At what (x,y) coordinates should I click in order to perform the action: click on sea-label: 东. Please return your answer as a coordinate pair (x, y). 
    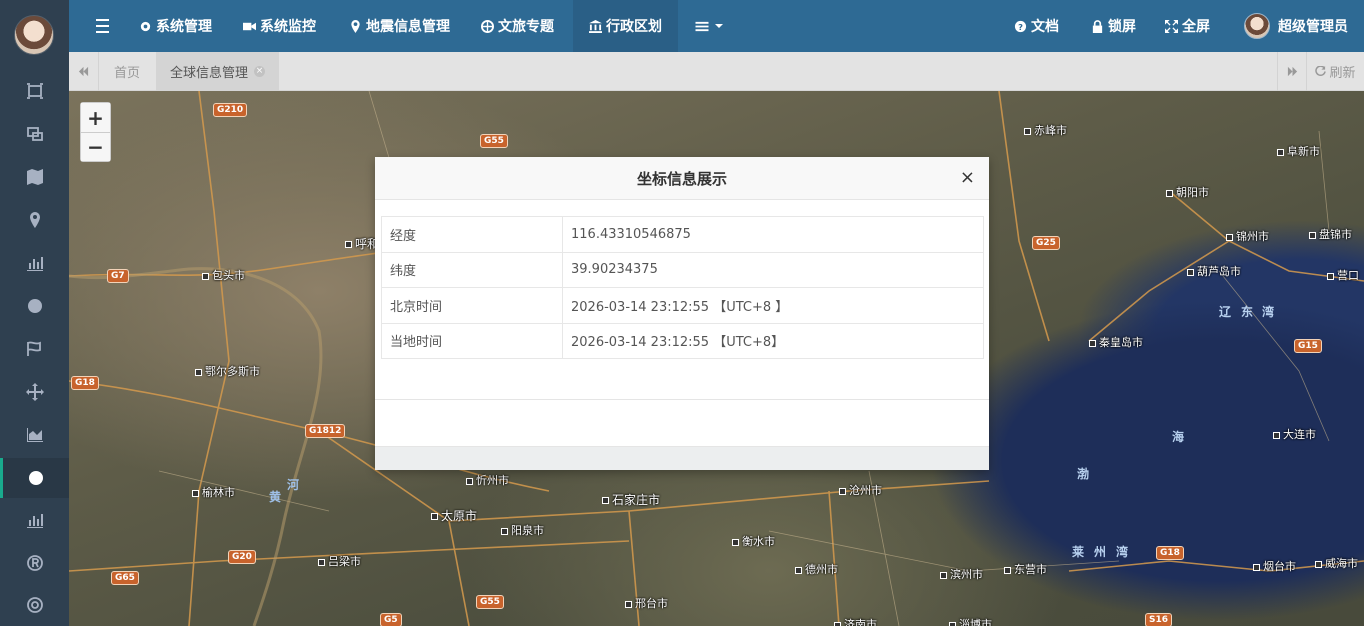
    Looking at the image, I should click on (1247, 312).